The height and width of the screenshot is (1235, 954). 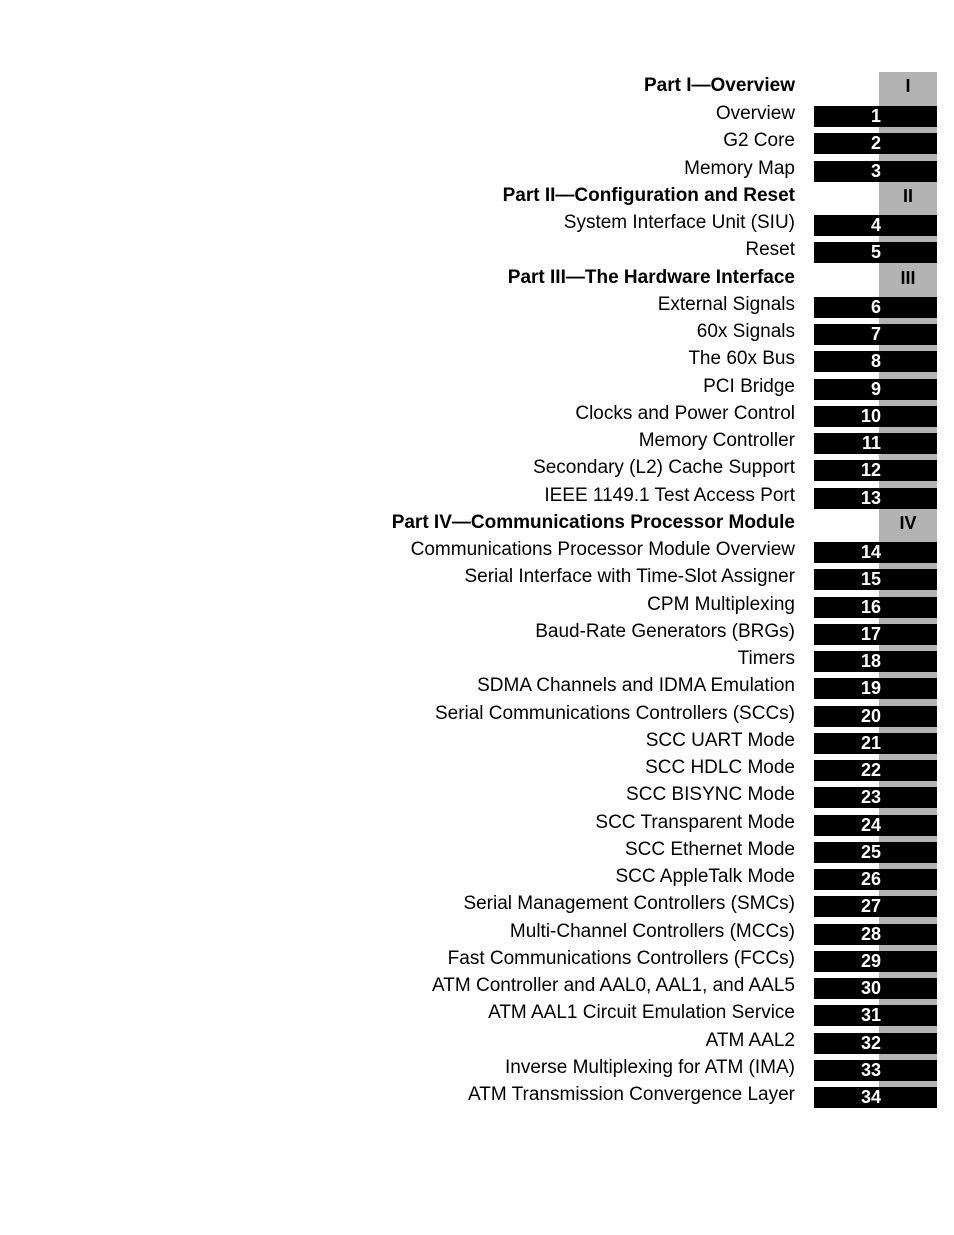 I want to click on toc-chapter-row: Memory Map 3, so click(x=477, y=168).